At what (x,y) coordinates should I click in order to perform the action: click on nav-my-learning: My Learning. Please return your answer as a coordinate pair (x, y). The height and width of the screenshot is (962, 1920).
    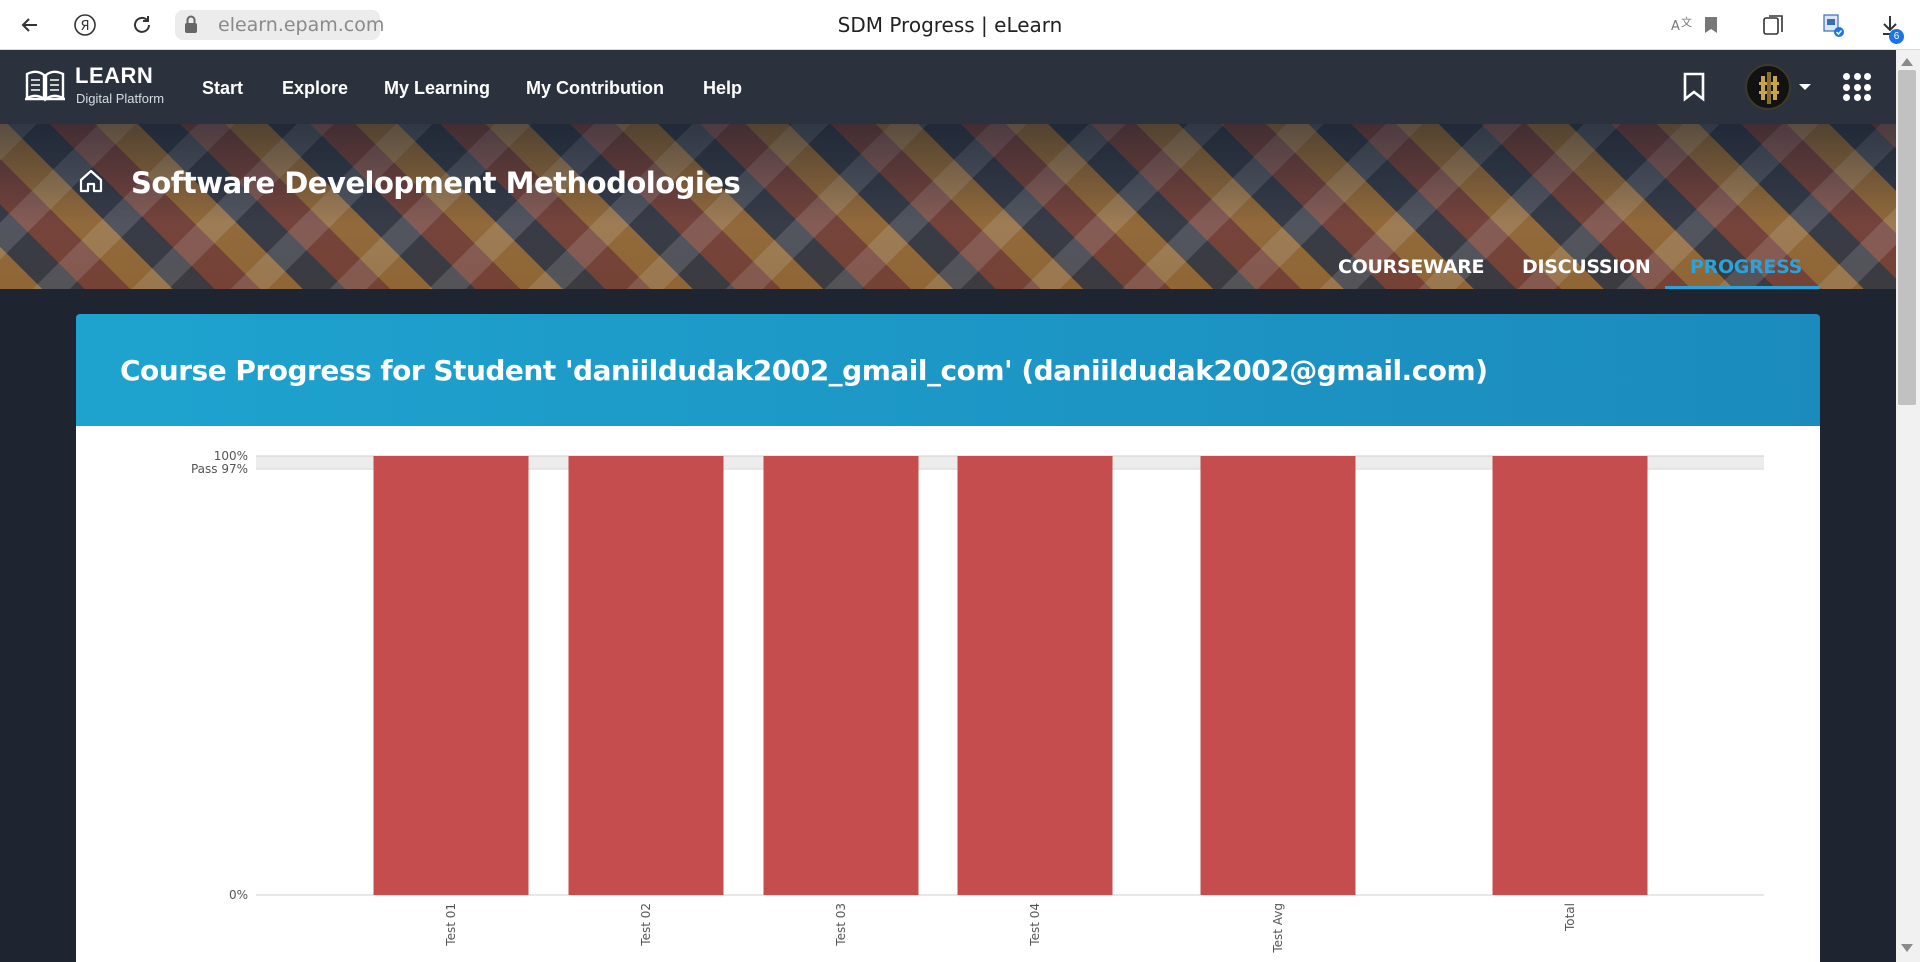
    Looking at the image, I should click on (437, 88).